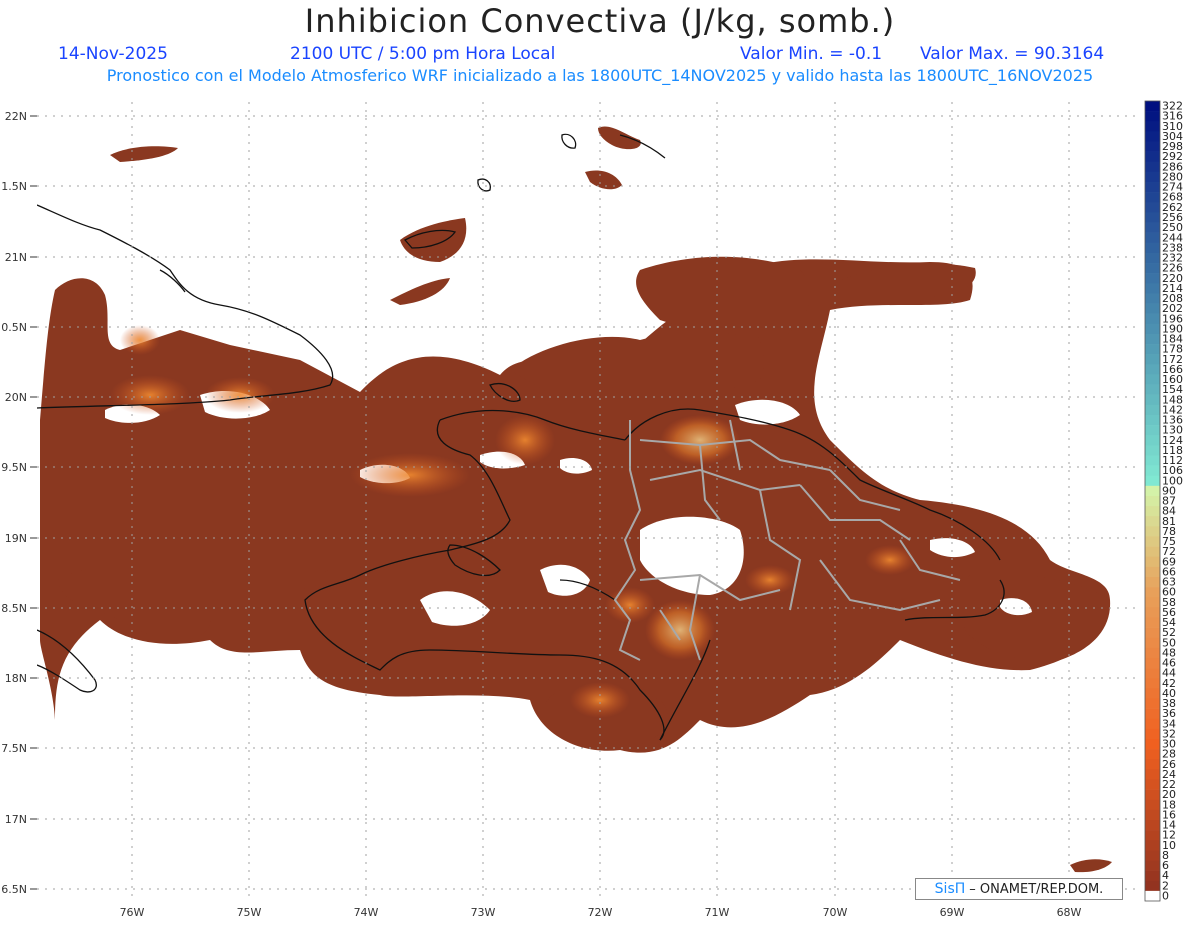  Describe the element at coordinates (16, 678) in the screenshot. I see `lat-tick: 18N` at that location.